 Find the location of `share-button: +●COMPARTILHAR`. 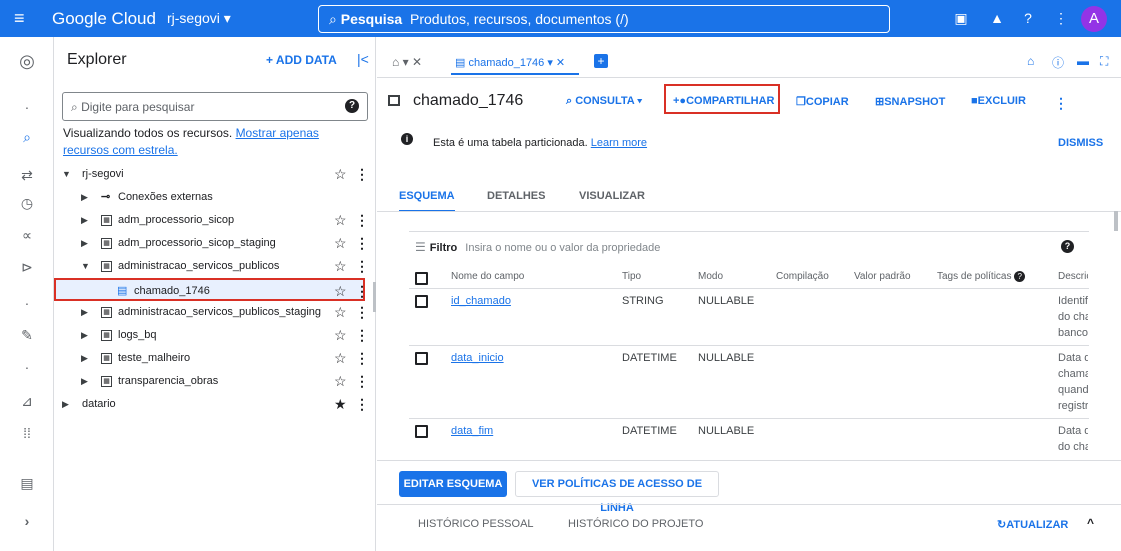

share-button: +●COMPARTILHAR is located at coordinates (723, 101).